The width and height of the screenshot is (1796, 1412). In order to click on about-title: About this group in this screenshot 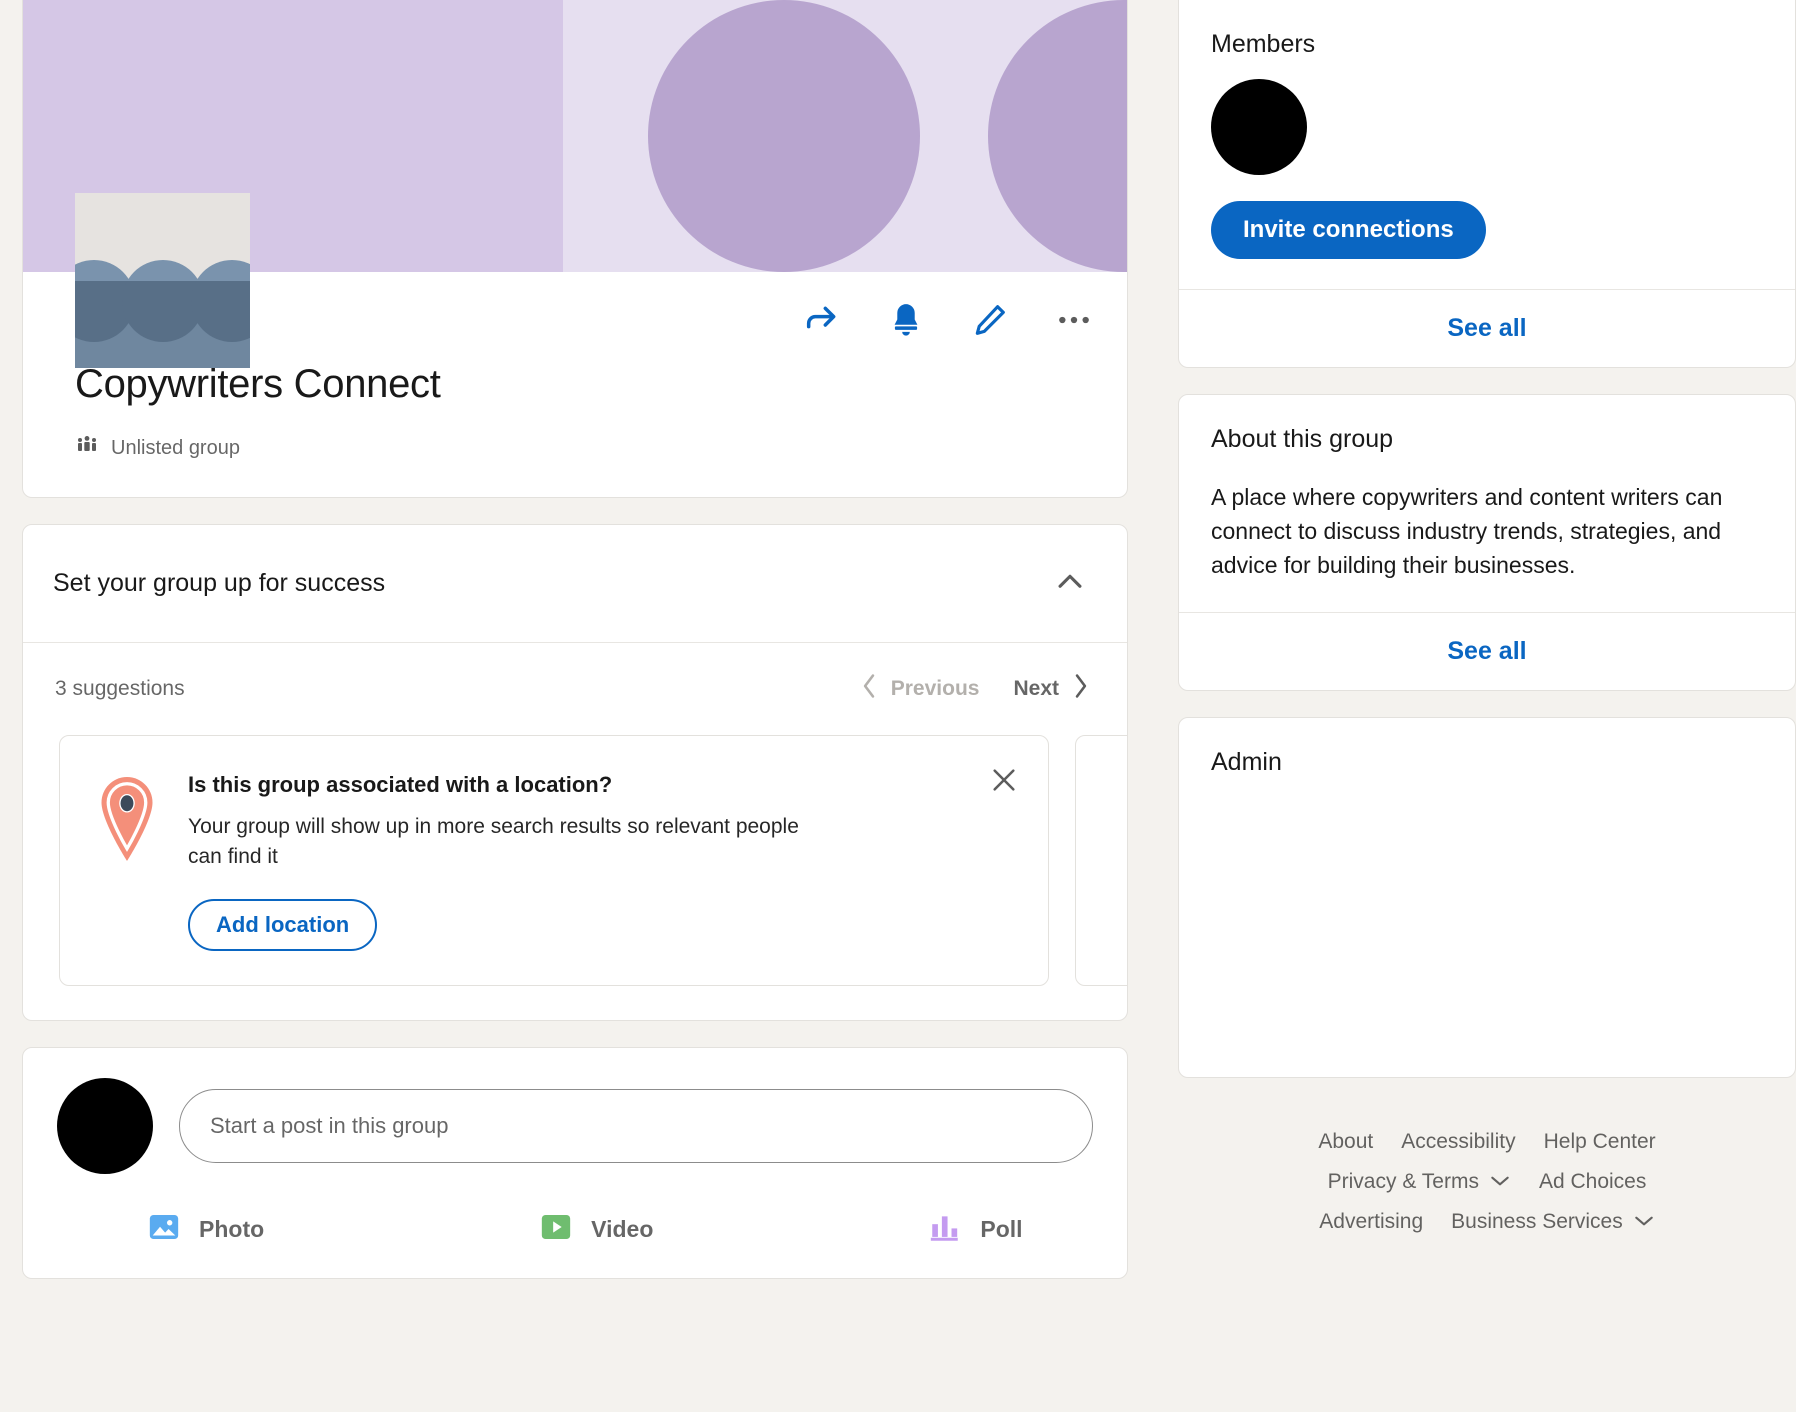, I will do `click(1302, 439)`.